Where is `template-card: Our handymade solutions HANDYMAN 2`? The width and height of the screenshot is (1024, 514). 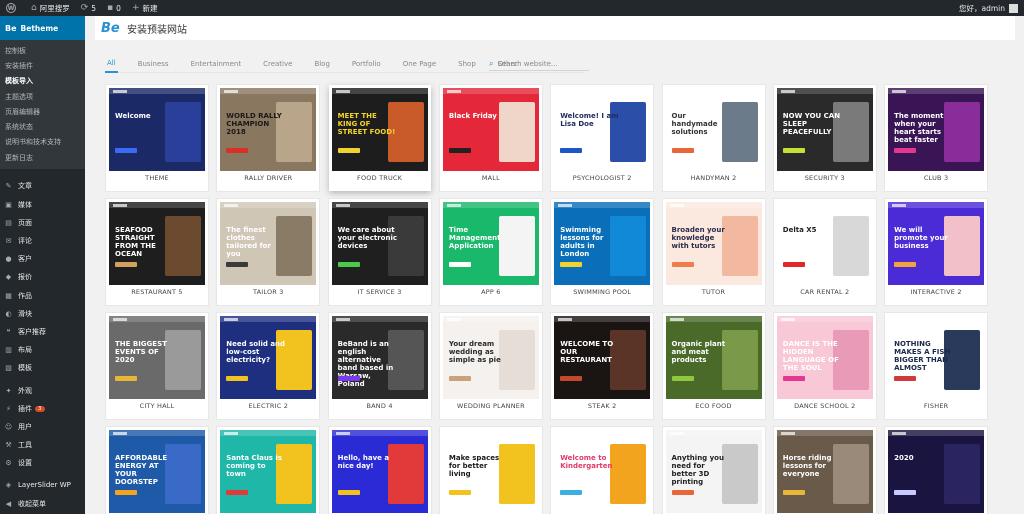 template-card: Our handymade solutions HANDYMAN 2 is located at coordinates (713, 138).